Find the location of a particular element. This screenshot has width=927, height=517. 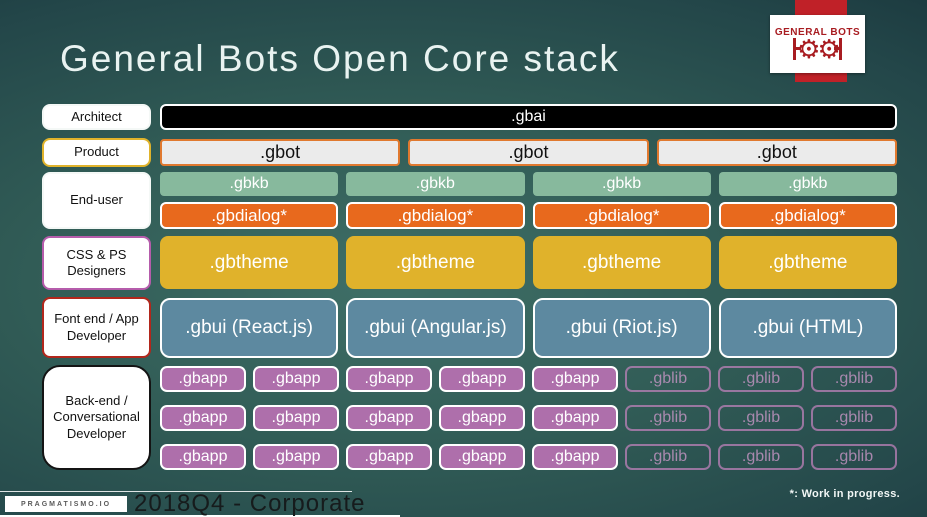

pragmatismo-brand-box: PRAGMATISMO.IO is located at coordinates (66, 504).